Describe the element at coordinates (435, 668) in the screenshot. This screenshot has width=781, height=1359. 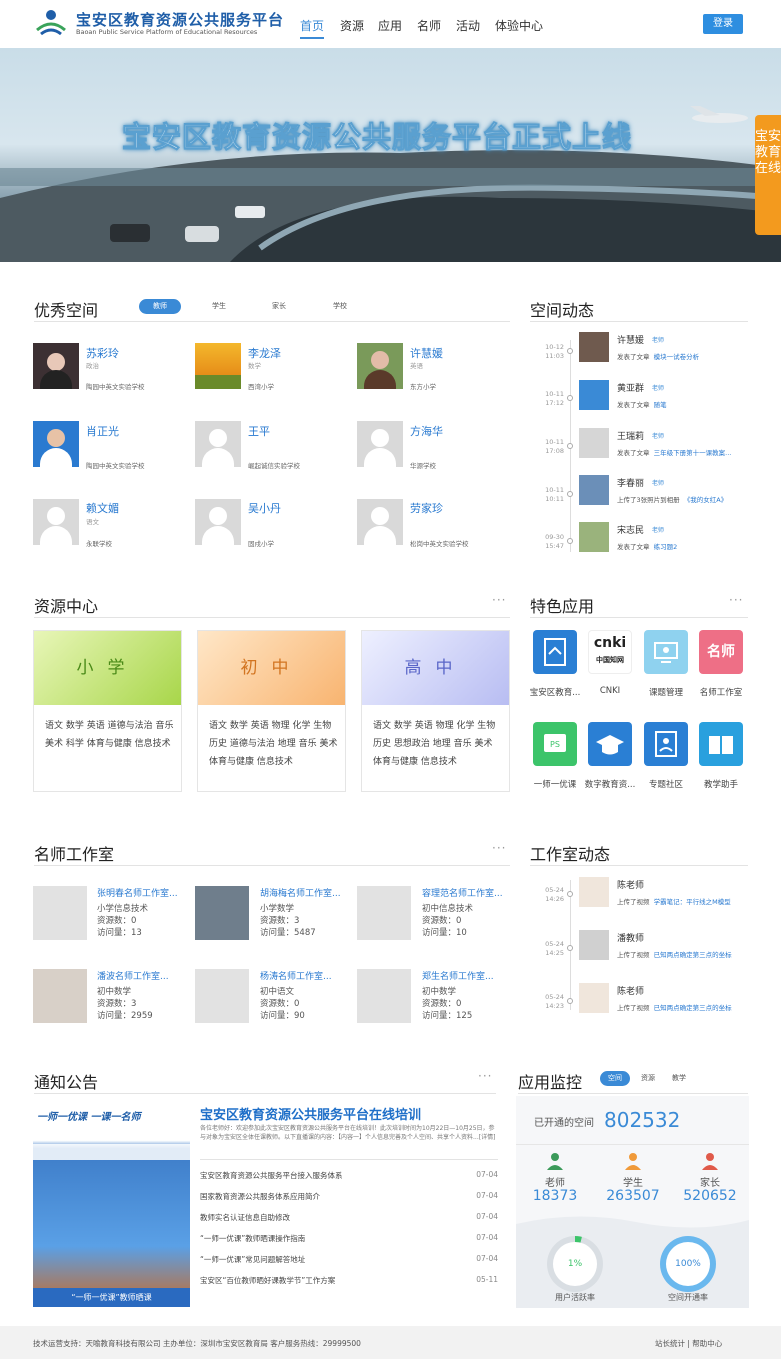
I see `resource-card-title: 高中` at that location.